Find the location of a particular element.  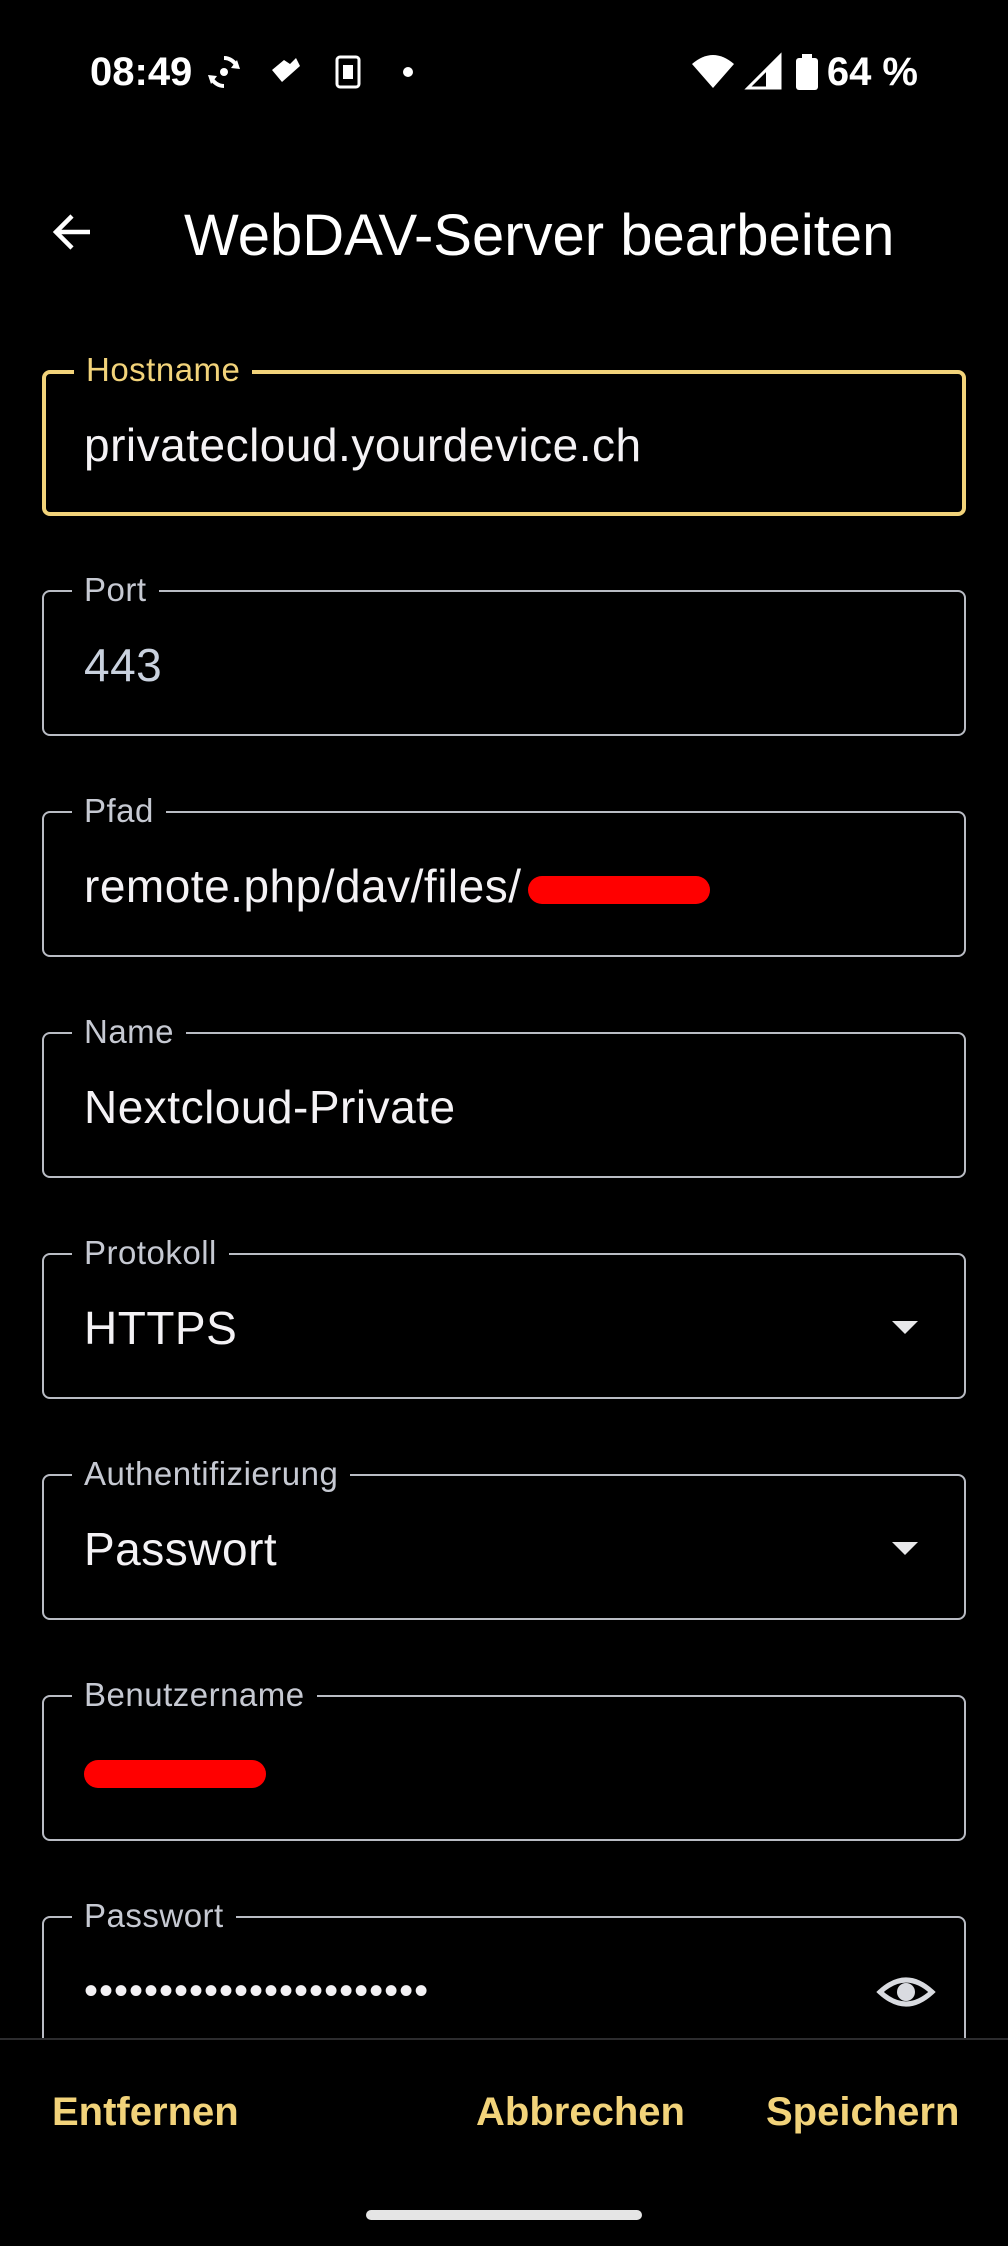

remove-button: Entfernen is located at coordinates (145, 2112).